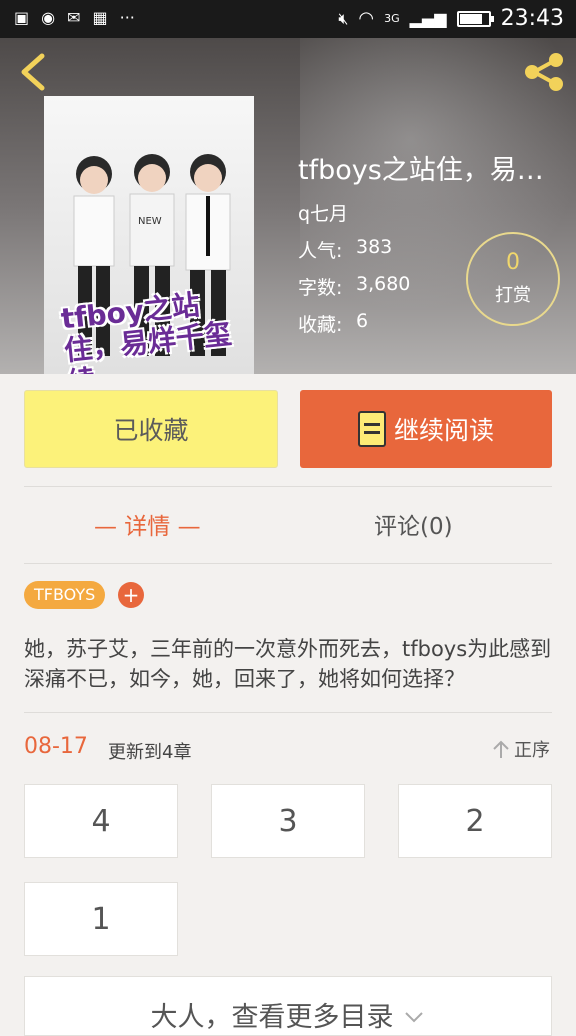 Image resolution: width=576 pixels, height=1036 pixels. What do you see at coordinates (33, 72) in the screenshot?
I see `back-arrow-icon` at bounding box center [33, 72].